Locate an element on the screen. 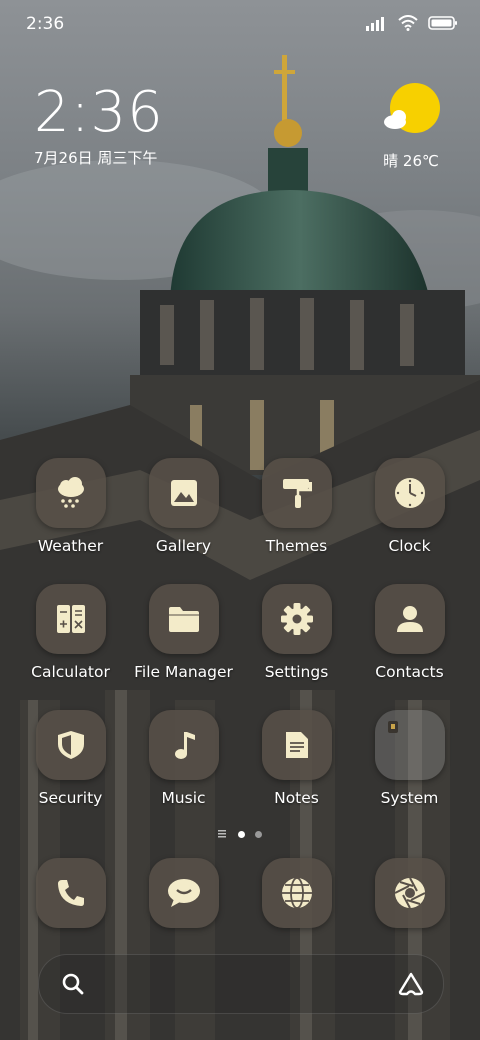 The width and height of the screenshot is (480, 1040). camera-icon is located at coordinates (409, 893).